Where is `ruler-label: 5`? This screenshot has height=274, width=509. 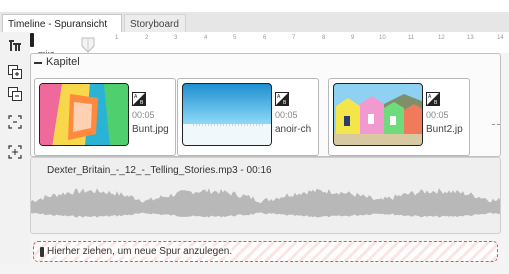 ruler-label: 5 is located at coordinates (235, 38).